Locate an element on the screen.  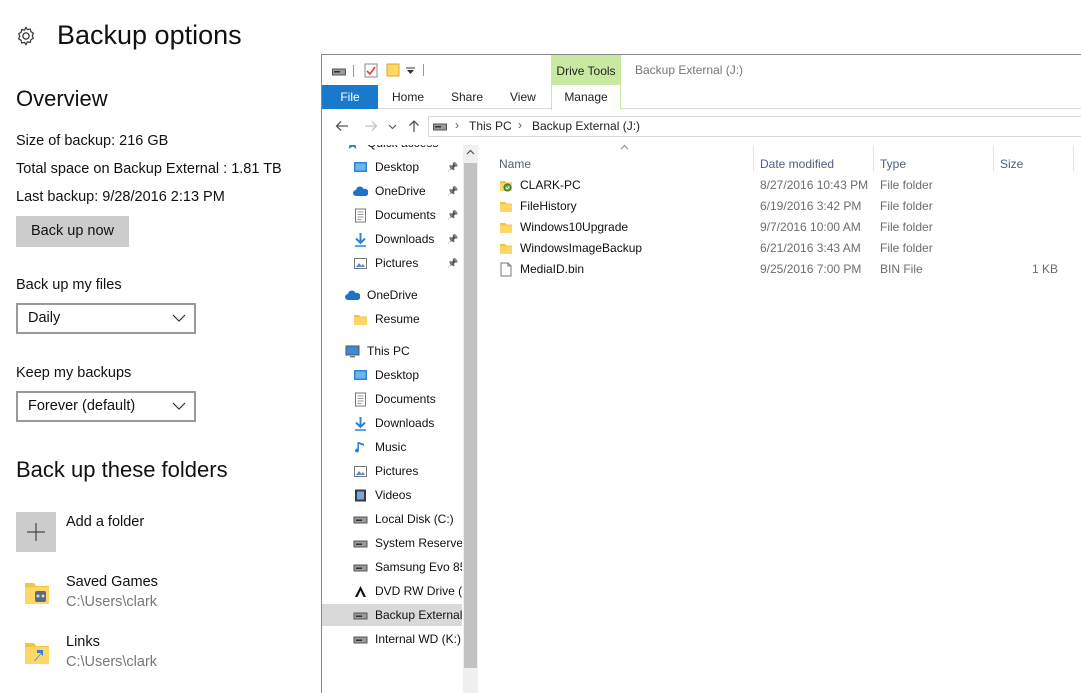
nav-item-desktop: Desktop is located at coordinates (392, 375).